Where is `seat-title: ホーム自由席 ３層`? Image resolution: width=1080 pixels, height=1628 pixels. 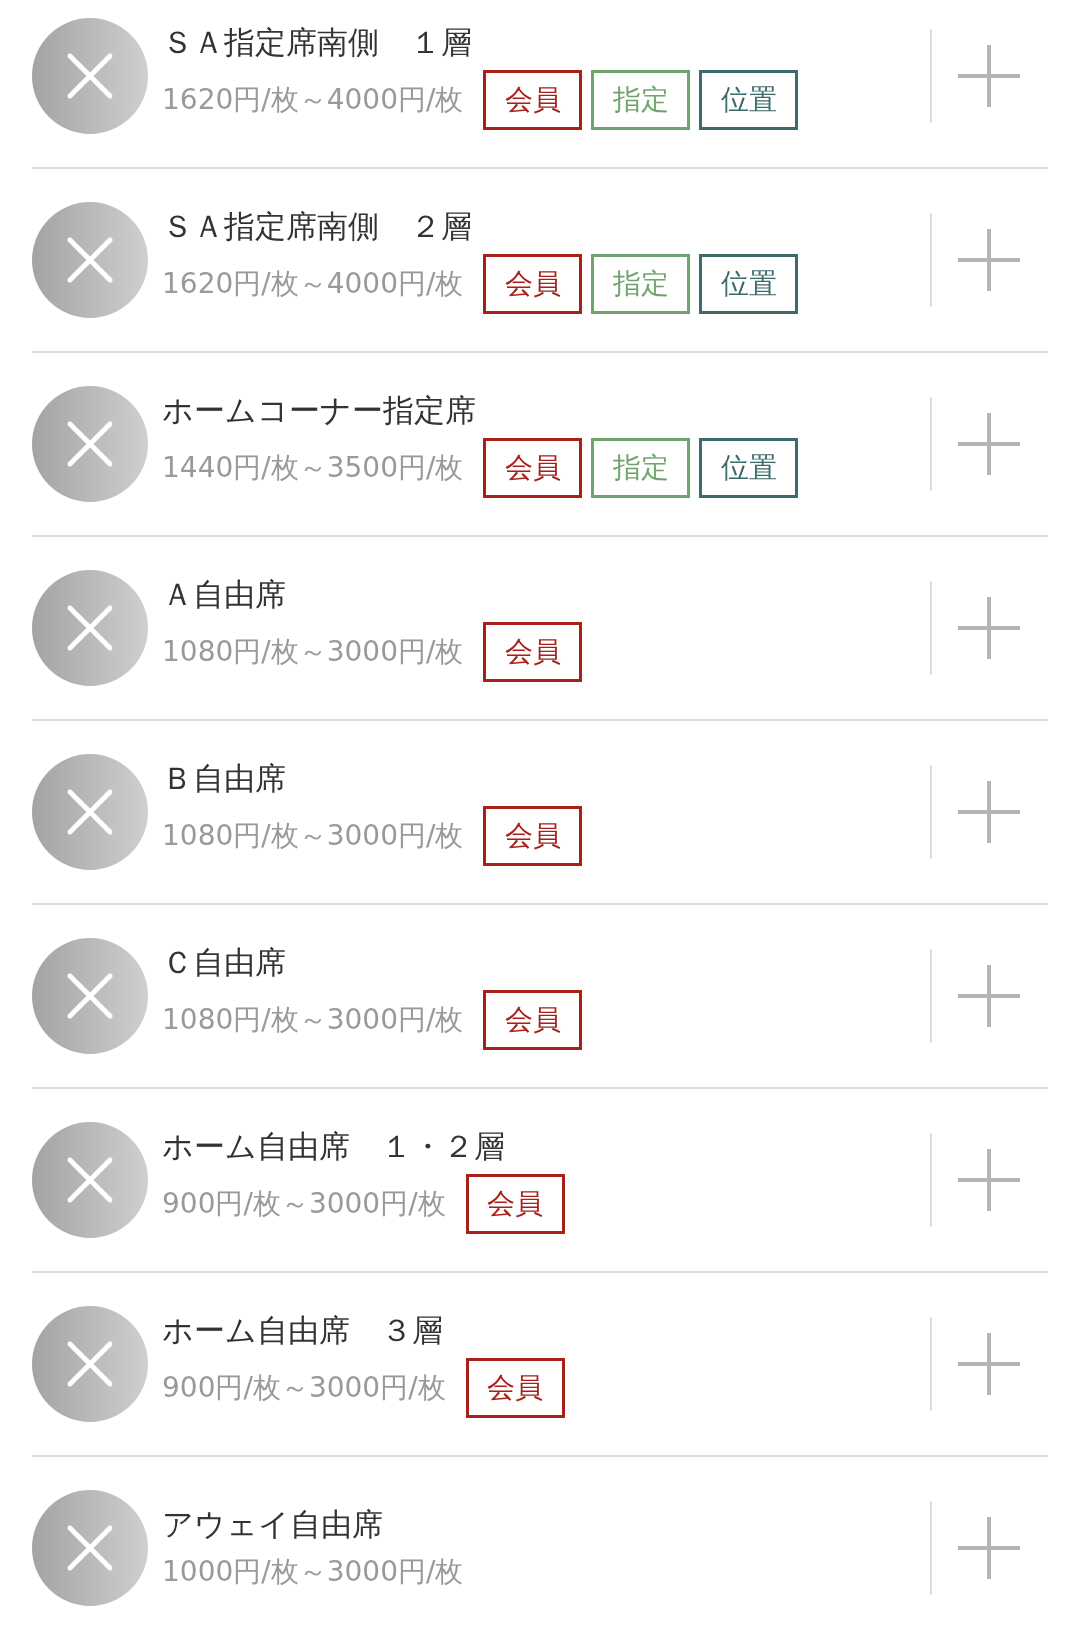 seat-title: ホーム自由席 ３層 is located at coordinates (303, 1330).